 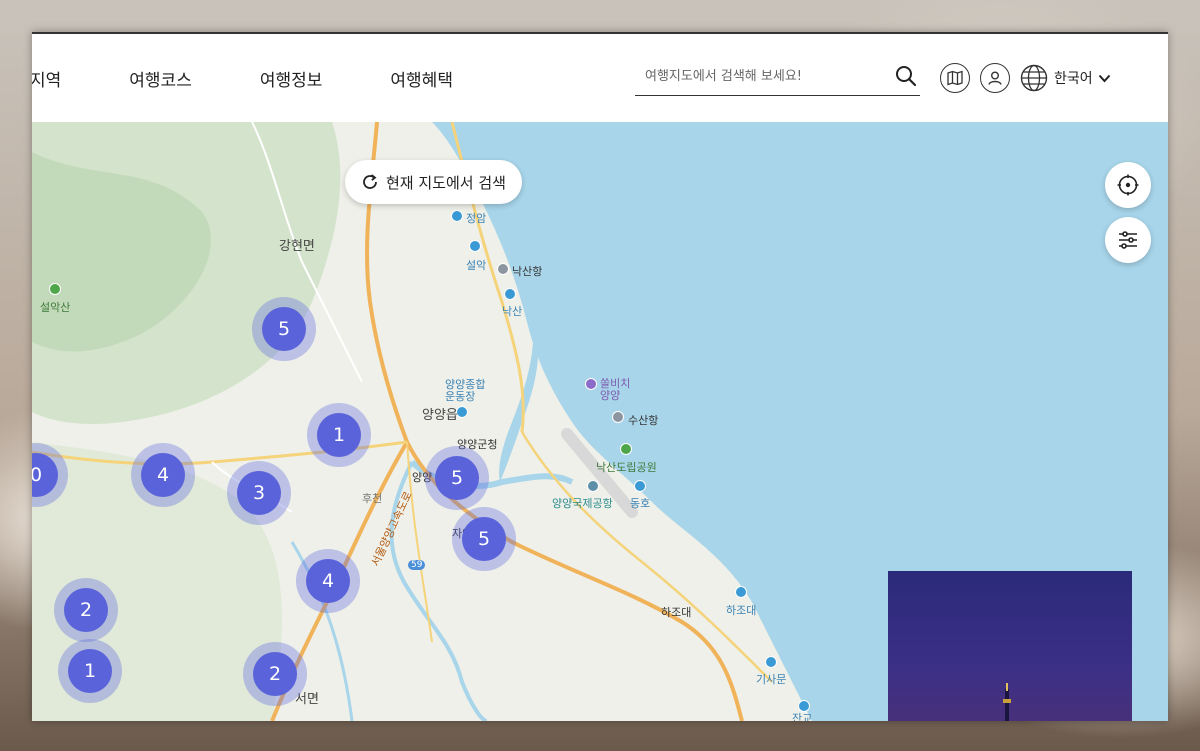 I want to click on map-label-ganghyeon: 강현면, so click(x=297, y=246).